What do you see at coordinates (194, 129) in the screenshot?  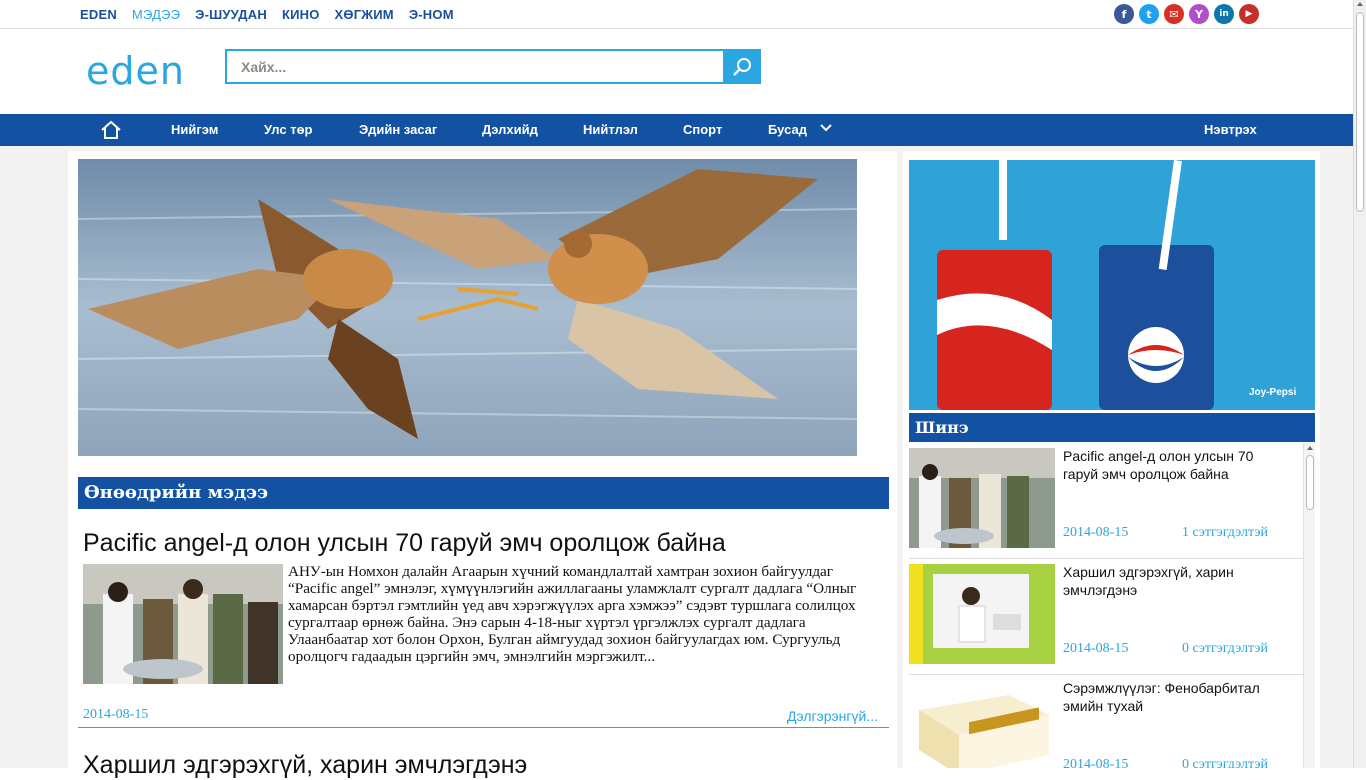 I see `nav-item-society: Нийгэм` at bounding box center [194, 129].